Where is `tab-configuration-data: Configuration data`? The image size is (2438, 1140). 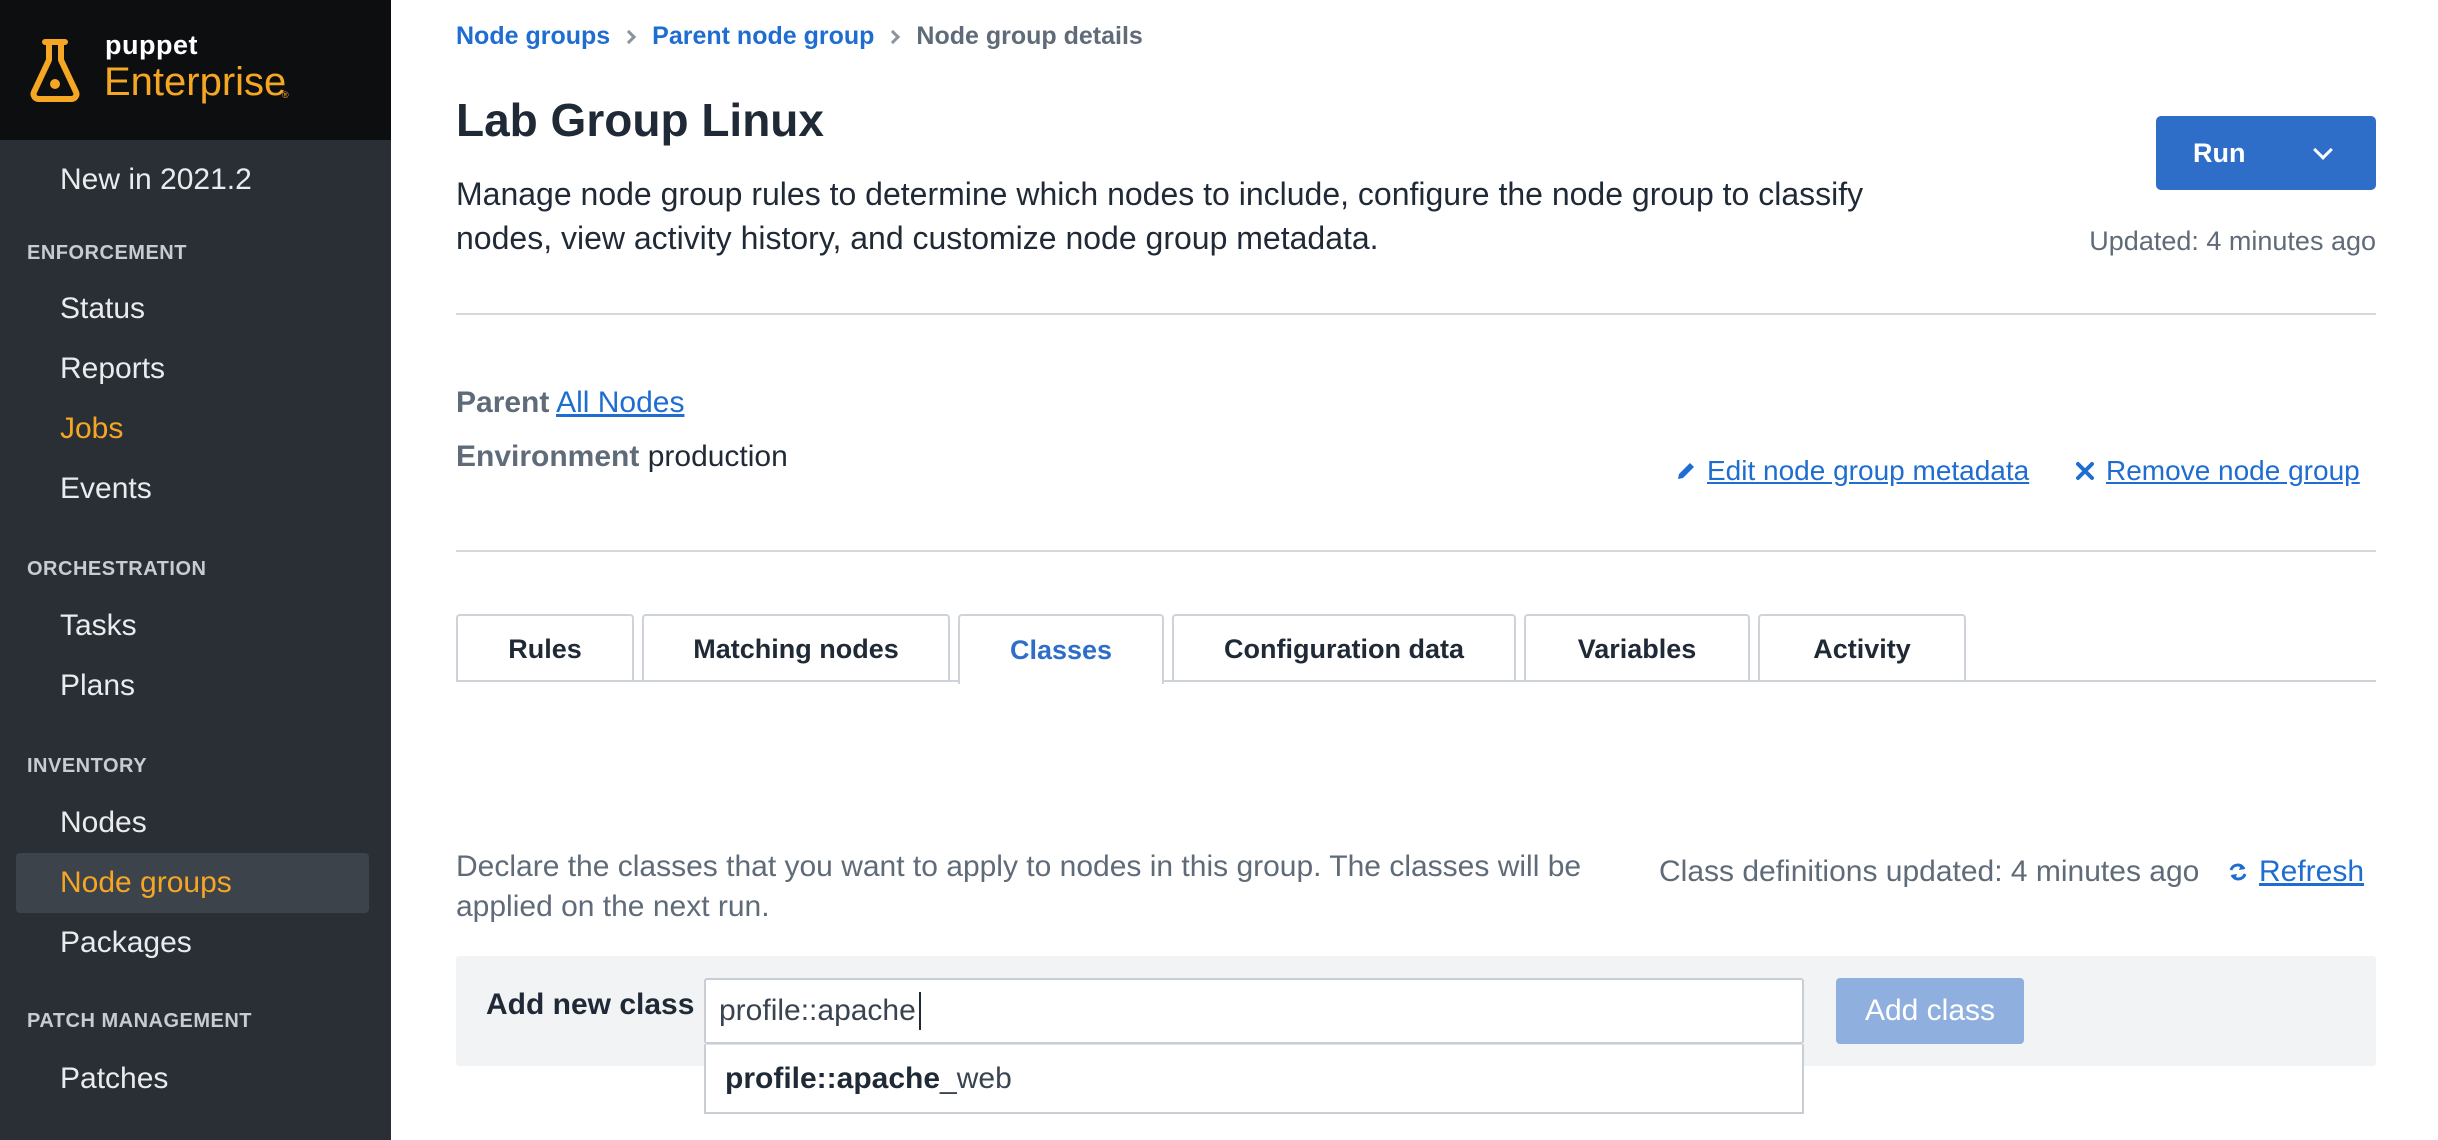
tab-configuration-data: Configuration data is located at coordinates (1344, 648).